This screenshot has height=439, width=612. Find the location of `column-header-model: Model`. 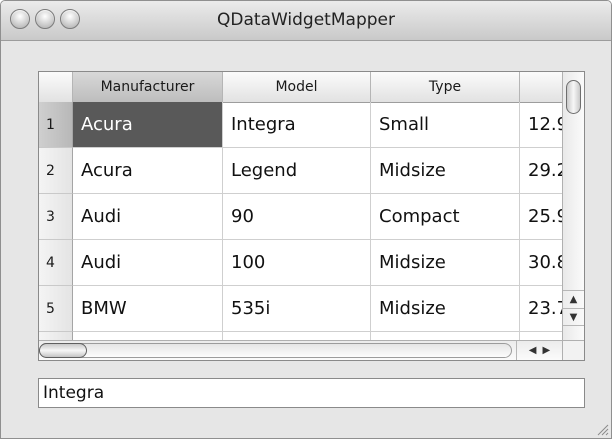

column-header-model: Model is located at coordinates (297, 87).